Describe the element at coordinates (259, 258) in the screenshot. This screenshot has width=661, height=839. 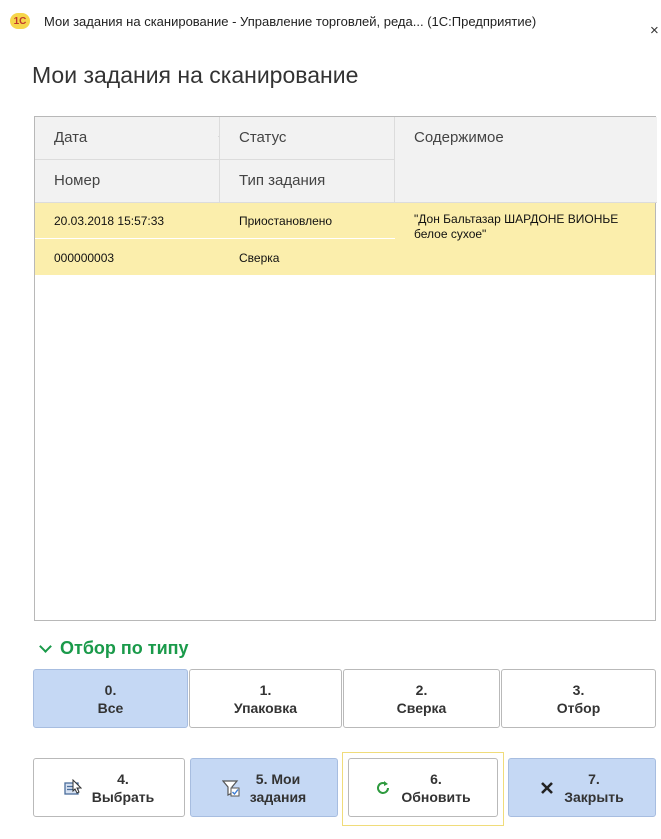
I see `cell-task-type: Сверка` at that location.